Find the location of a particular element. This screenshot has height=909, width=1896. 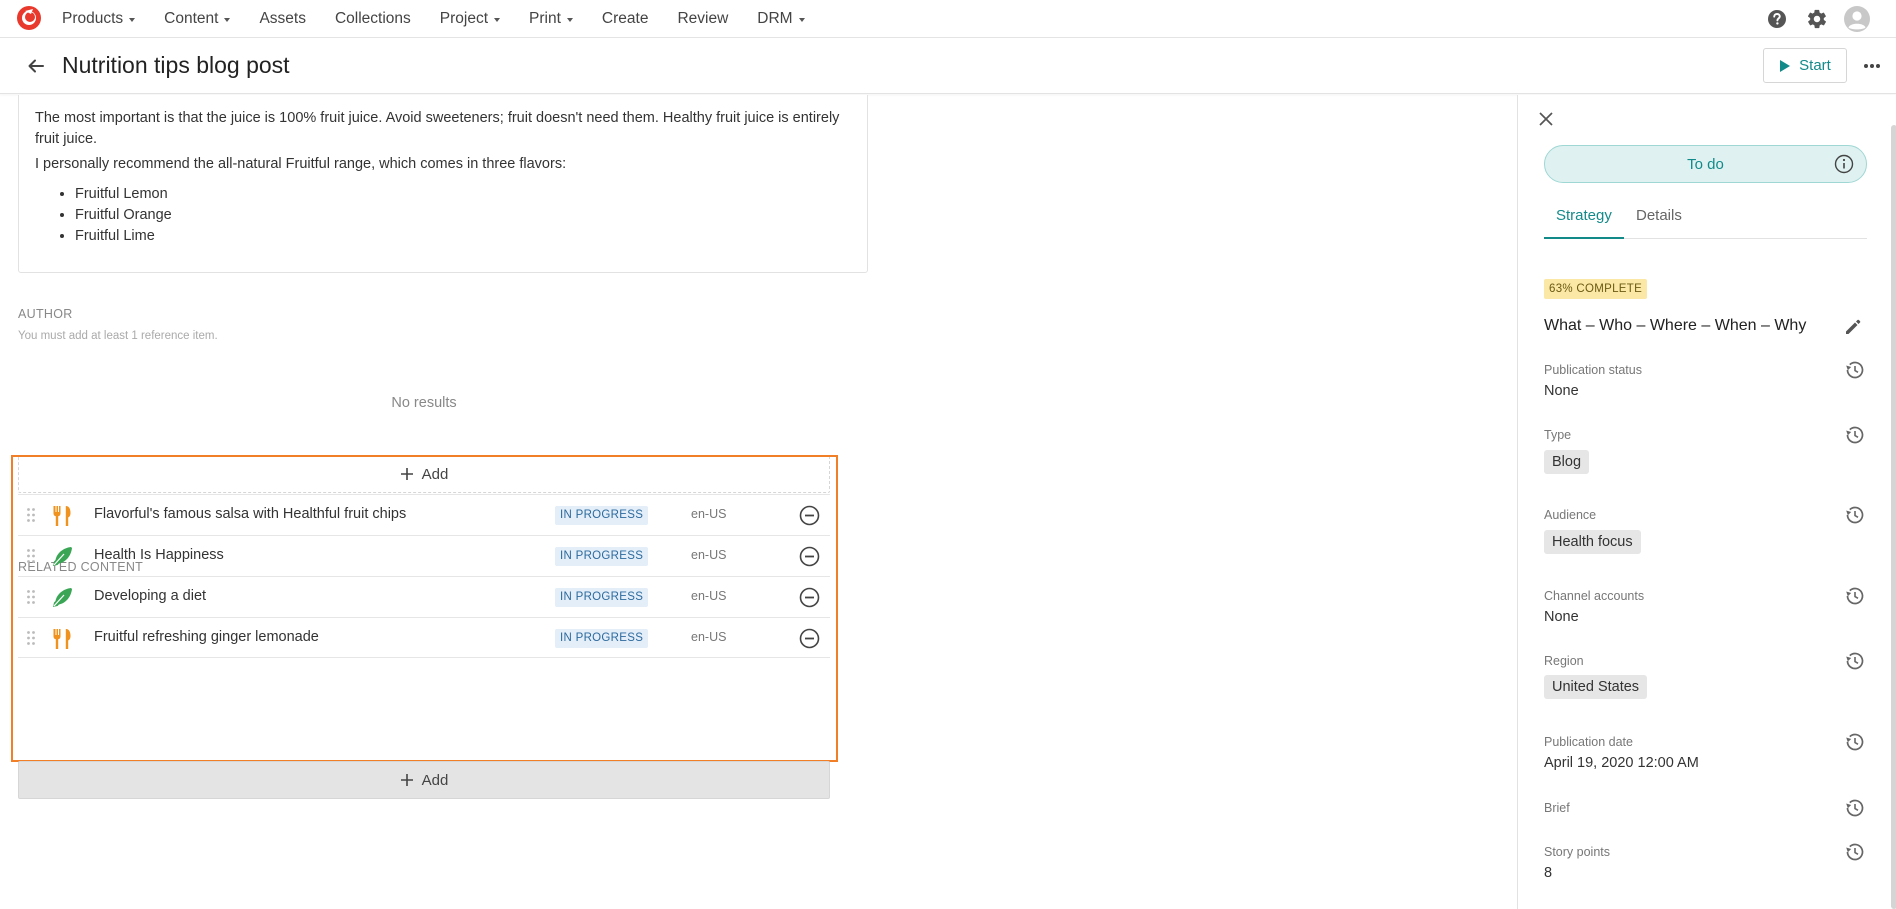

nav-project: Project is located at coordinates (470, 19).